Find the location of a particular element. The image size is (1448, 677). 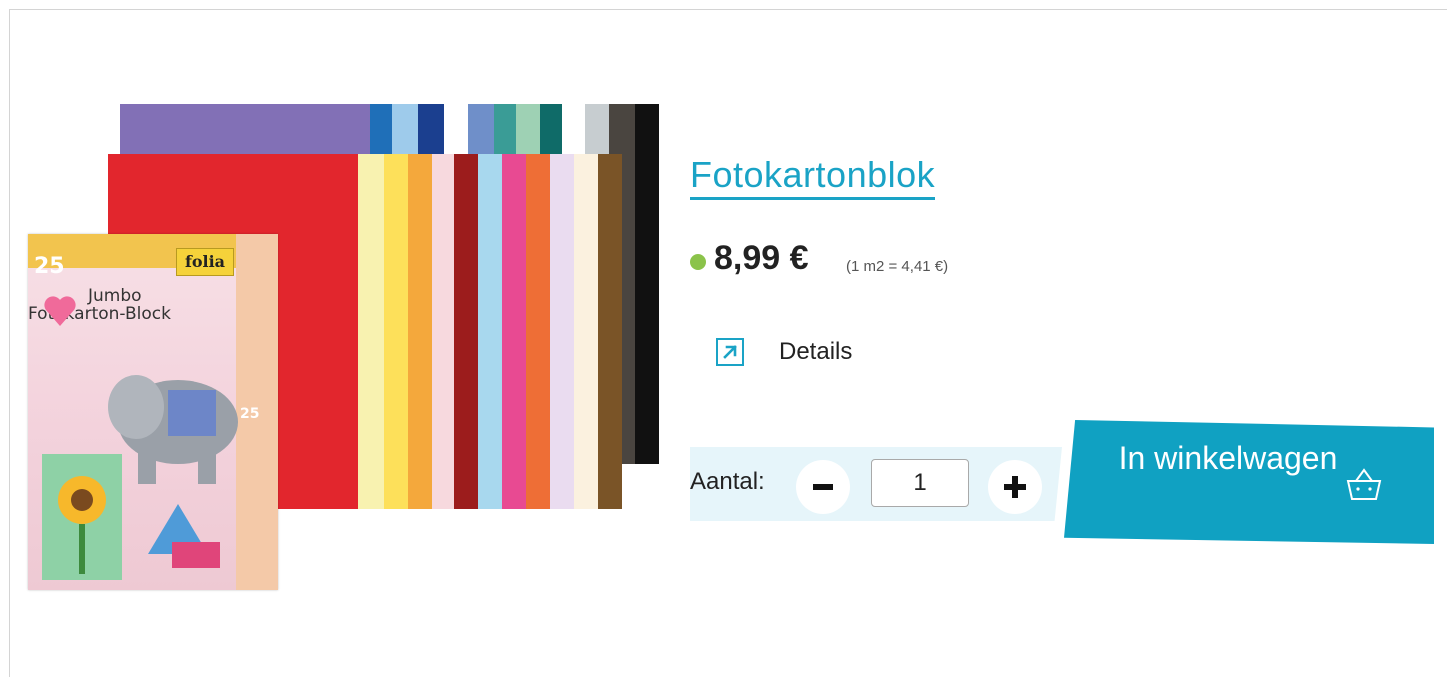

quantity-label: Aantal: is located at coordinates (727, 481).